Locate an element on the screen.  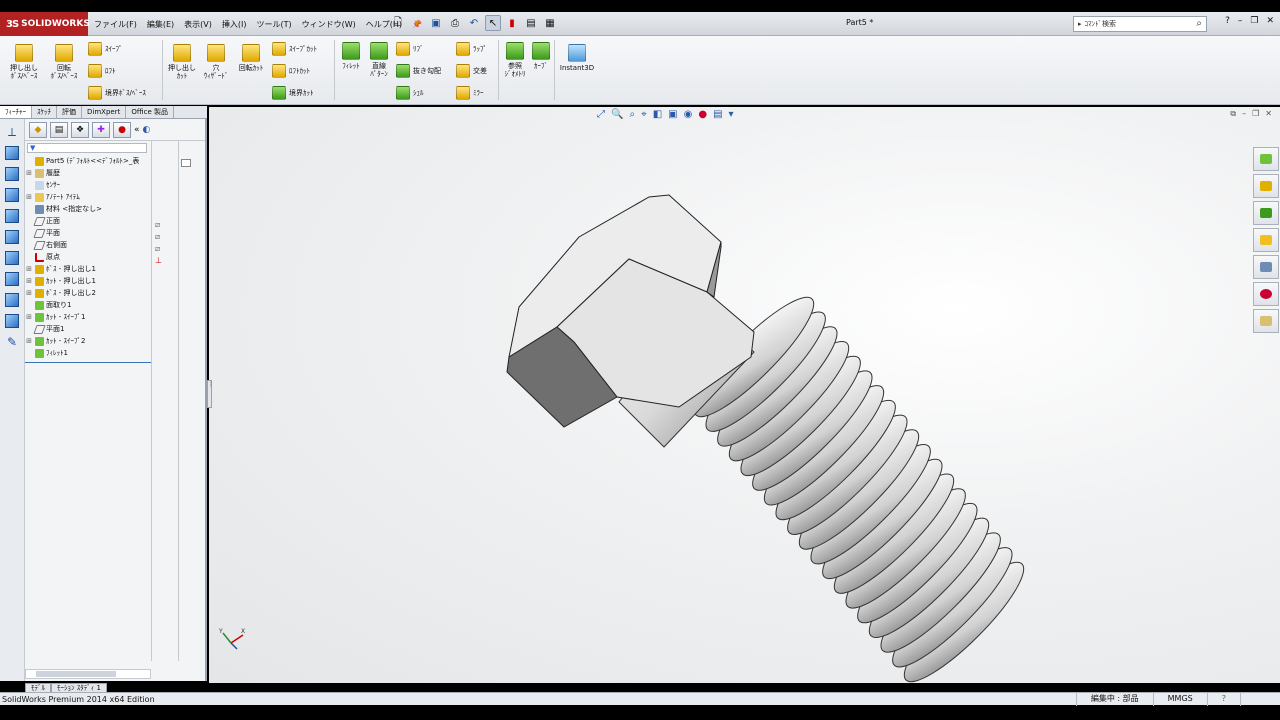
tree-horizontal-scrollbar is located at coordinates (88, 674).